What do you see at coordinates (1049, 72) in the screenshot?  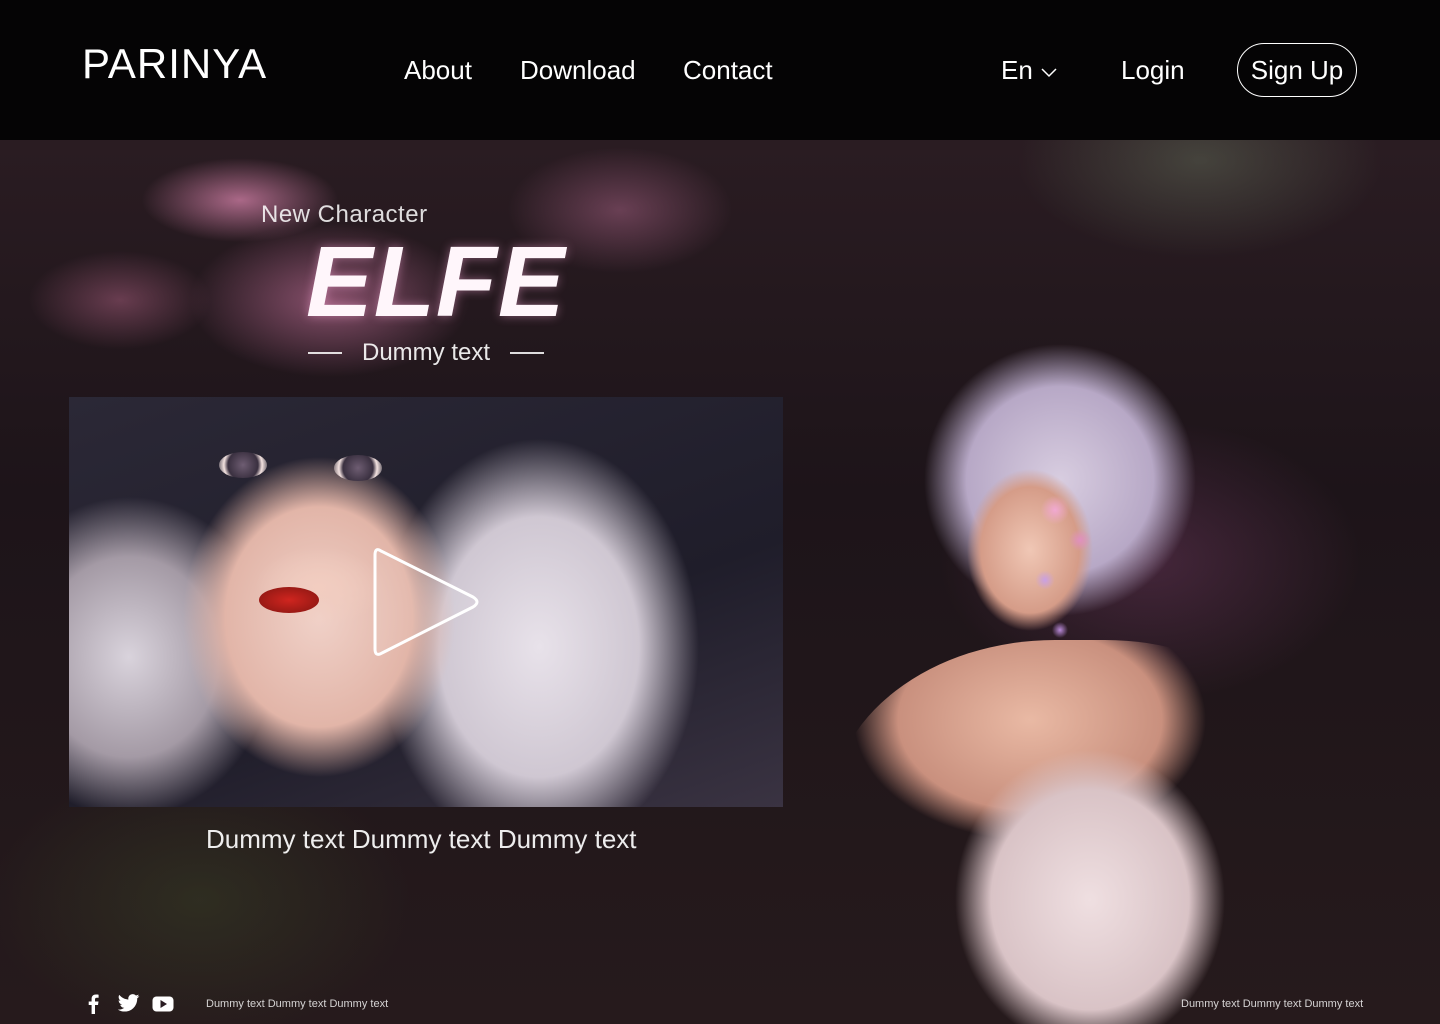 I see `chevron-down-icon` at bounding box center [1049, 72].